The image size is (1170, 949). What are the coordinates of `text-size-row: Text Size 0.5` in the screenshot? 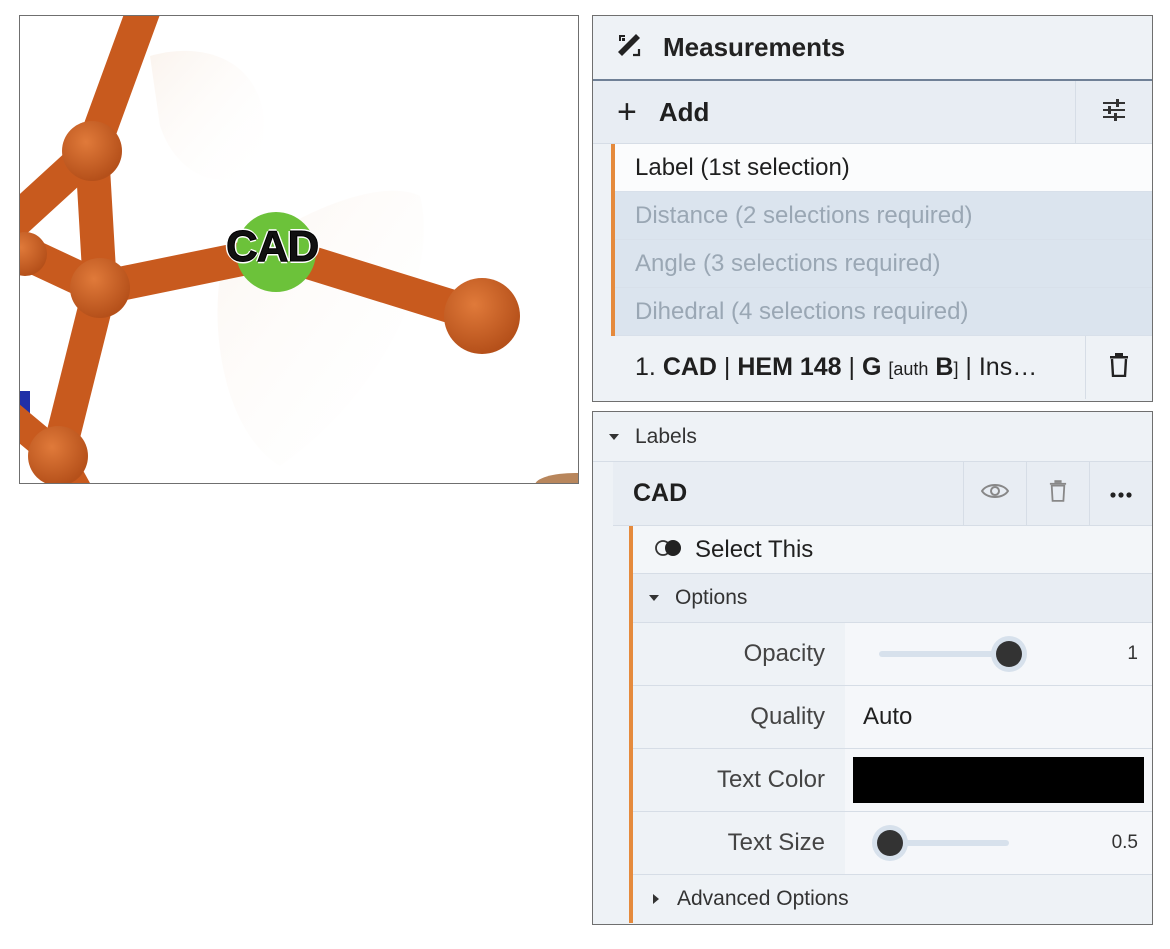 It's located at (892, 843).